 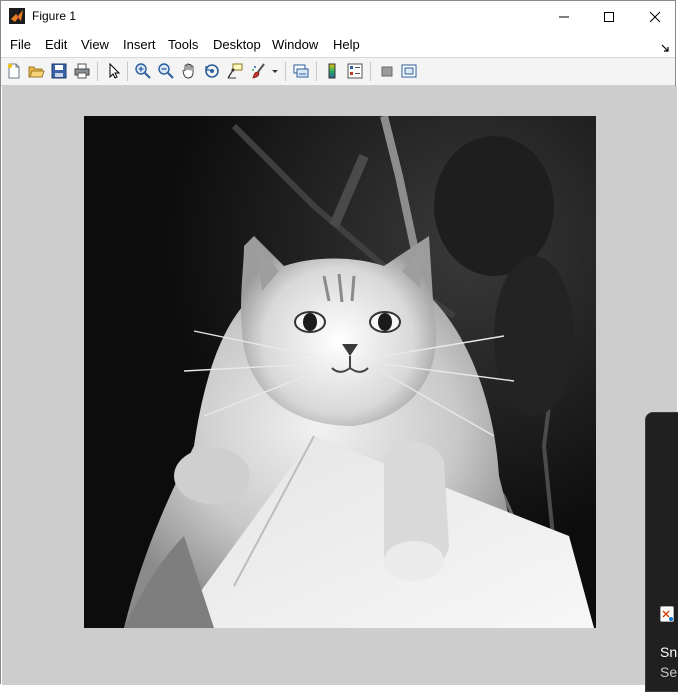 What do you see at coordinates (355, 71) in the screenshot?
I see `insert-legend-icon` at bounding box center [355, 71].